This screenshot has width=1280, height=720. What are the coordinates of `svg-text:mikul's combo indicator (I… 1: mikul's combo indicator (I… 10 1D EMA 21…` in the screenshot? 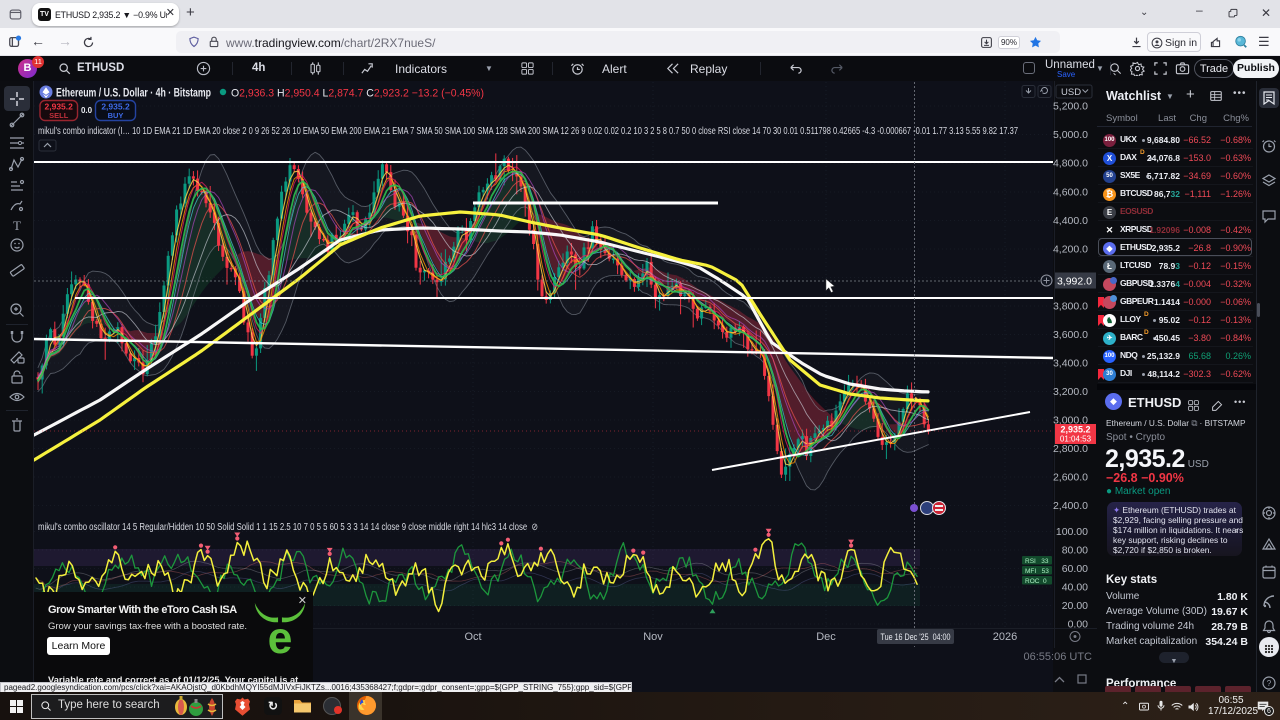 It's located at (528, 131).